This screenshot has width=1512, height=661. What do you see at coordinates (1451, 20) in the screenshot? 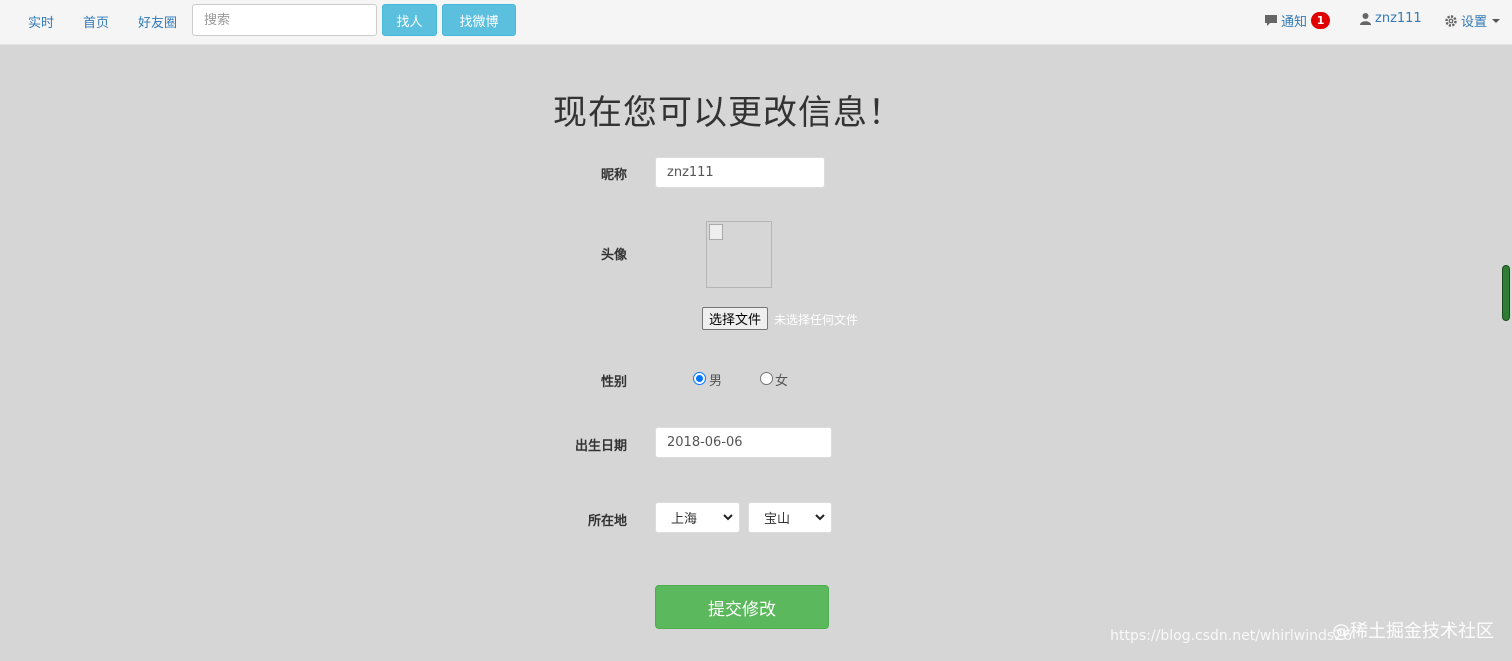
I see `gear-icon` at bounding box center [1451, 20].